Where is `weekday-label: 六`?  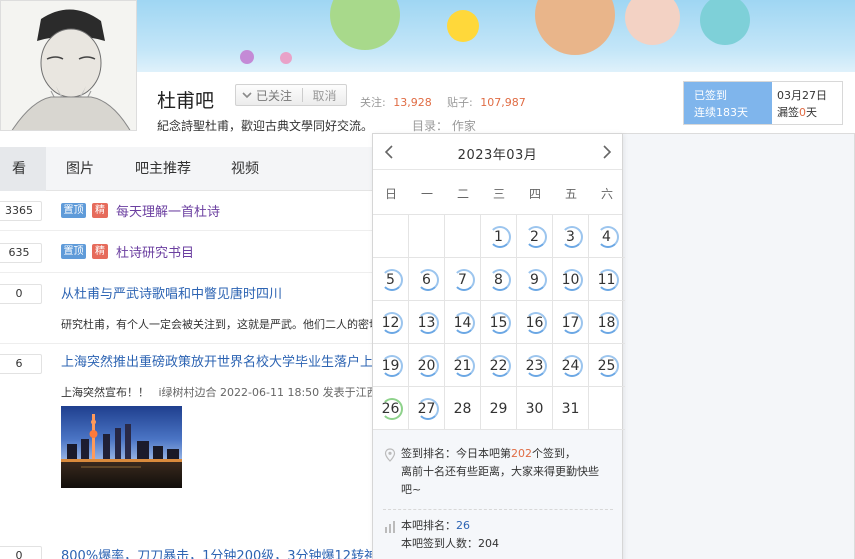
weekday-label: 六 is located at coordinates (606, 194).